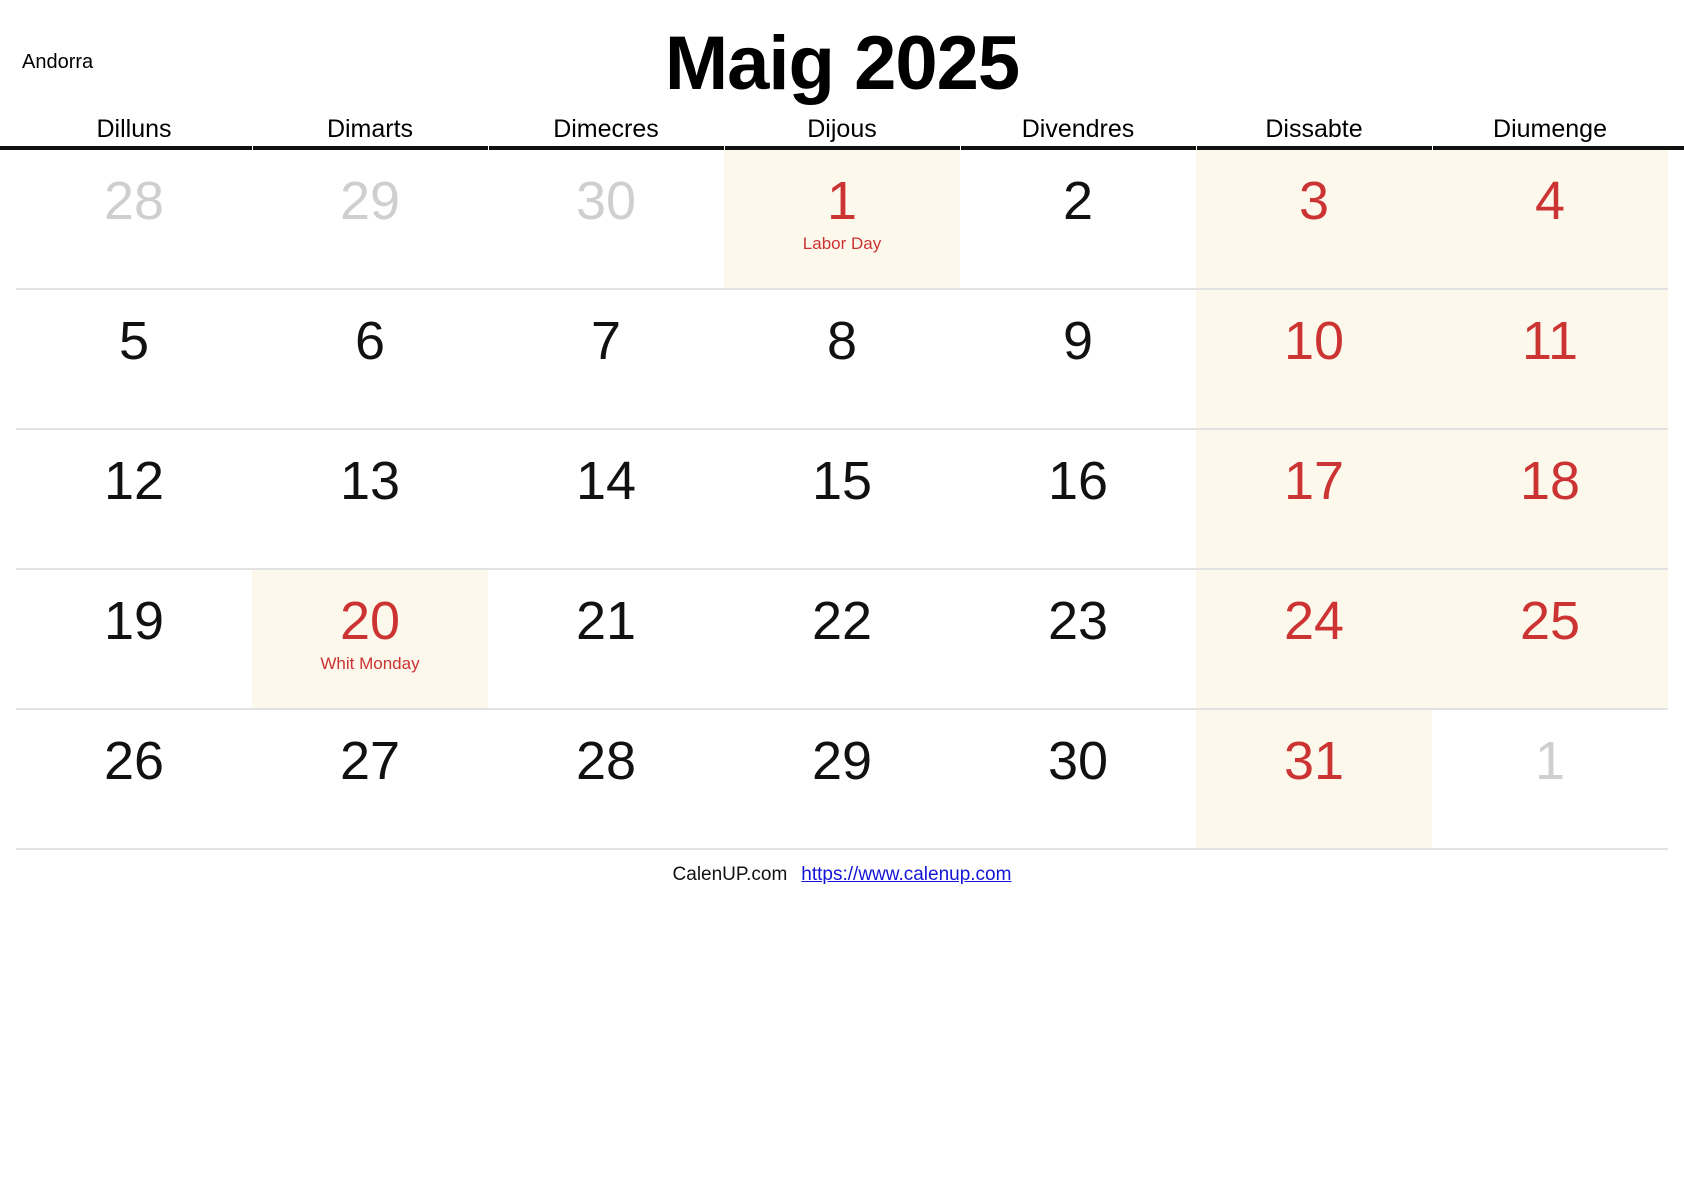 The width and height of the screenshot is (1684, 1191). What do you see at coordinates (370, 481) in the screenshot?
I see `day-number: 13` at bounding box center [370, 481].